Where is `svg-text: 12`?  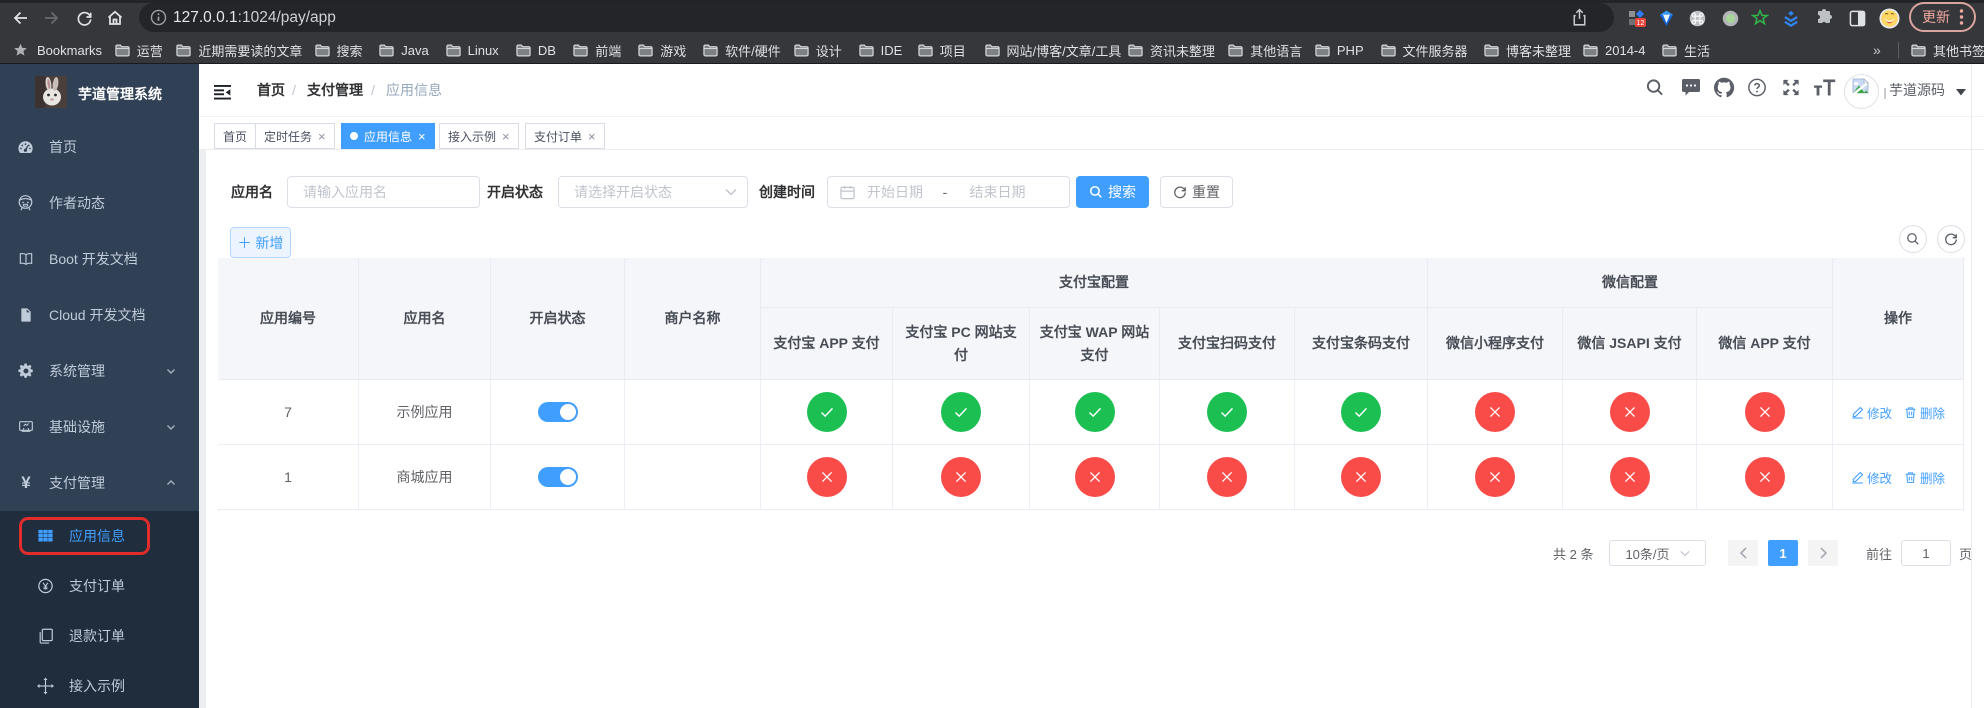
svg-text: 12 is located at coordinates (1641, 23).